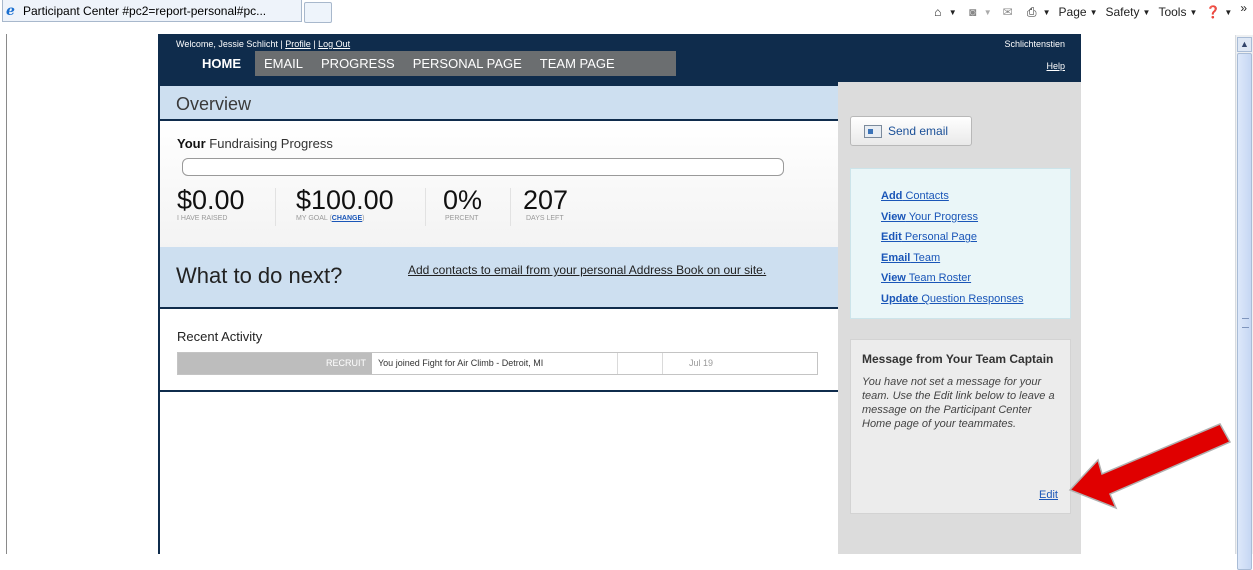 Image resolution: width=1253 pixels, height=570 pixels. I want to click on days-stat: 207 DAYS LEFT, so click(545, 203).